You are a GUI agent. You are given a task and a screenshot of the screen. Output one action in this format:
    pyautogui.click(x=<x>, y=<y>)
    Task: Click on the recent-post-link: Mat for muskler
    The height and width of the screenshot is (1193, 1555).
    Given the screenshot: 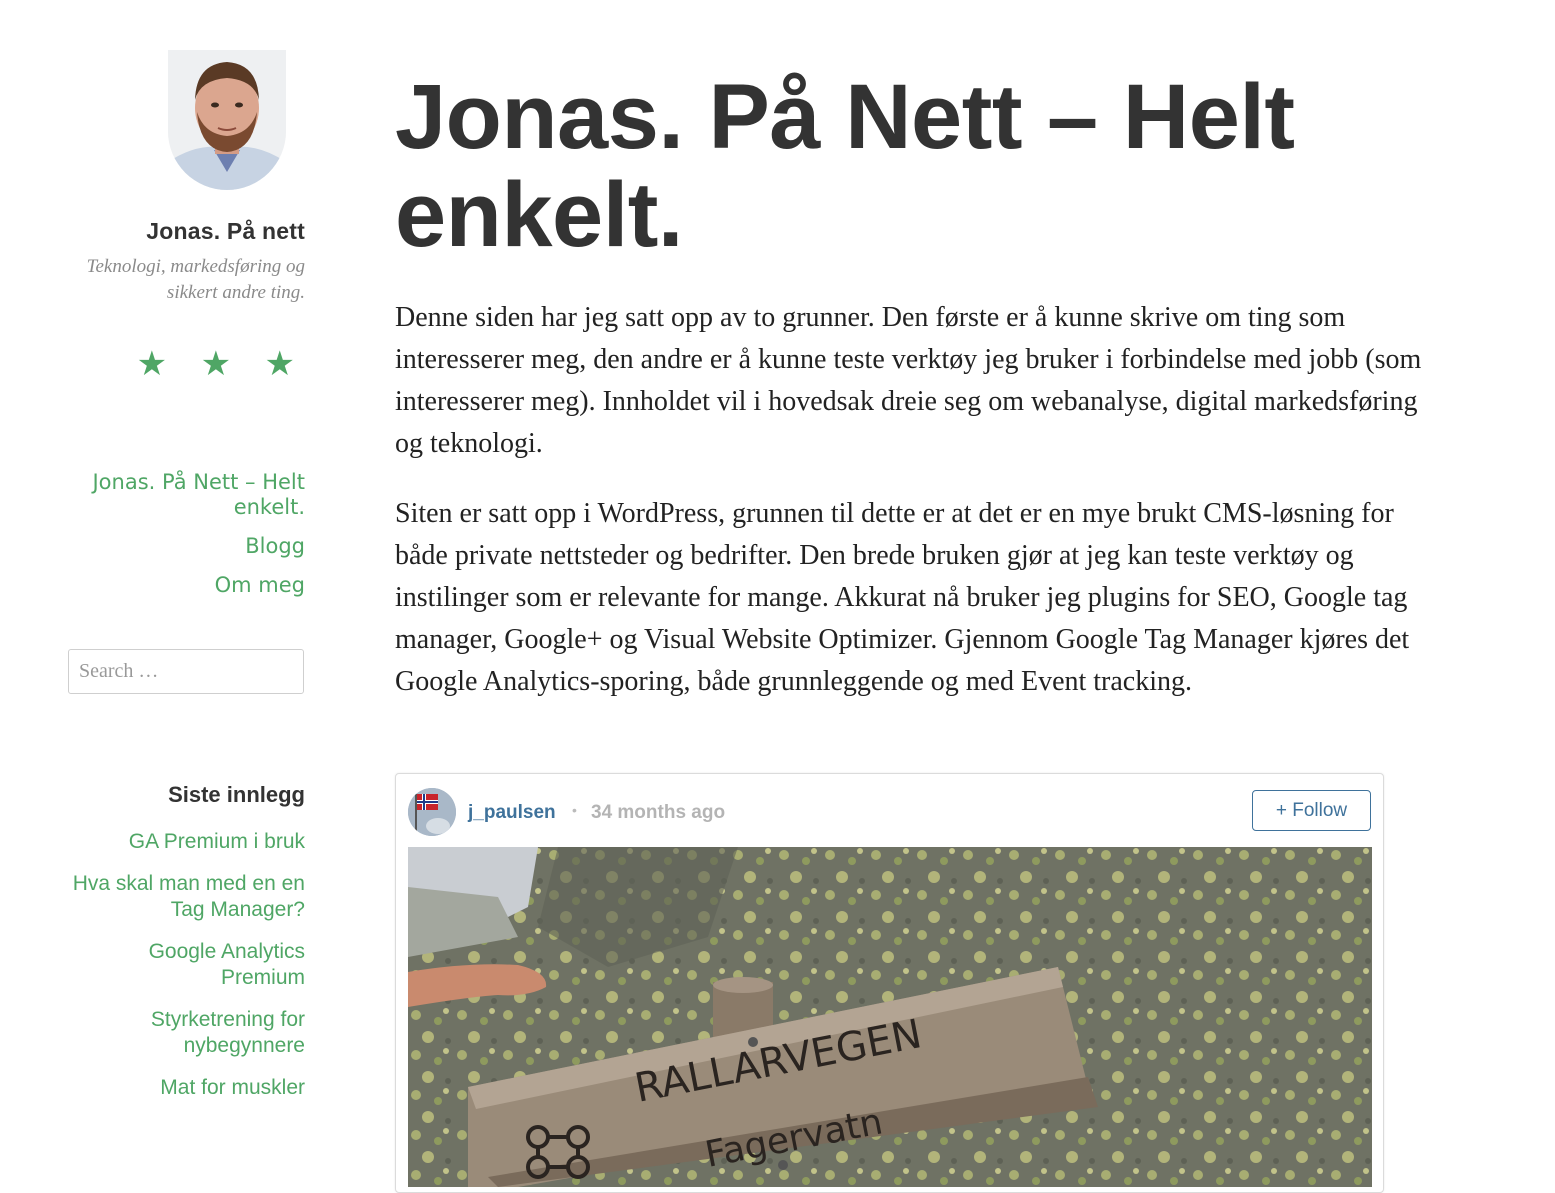 What is the action you would take?
    pyautogui.click(x=182, y=1088)
    